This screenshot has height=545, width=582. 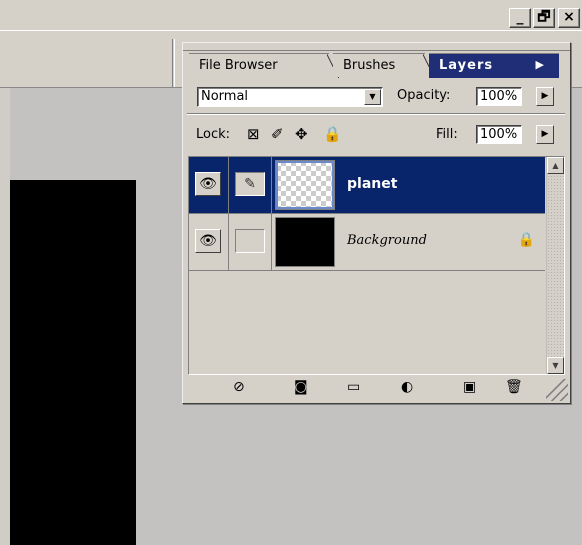 What do you see at coordinates (540, 64) in the screenshot?
I see `palette-menu-arrow-icon: ▶` at bounding box center [540, 64].